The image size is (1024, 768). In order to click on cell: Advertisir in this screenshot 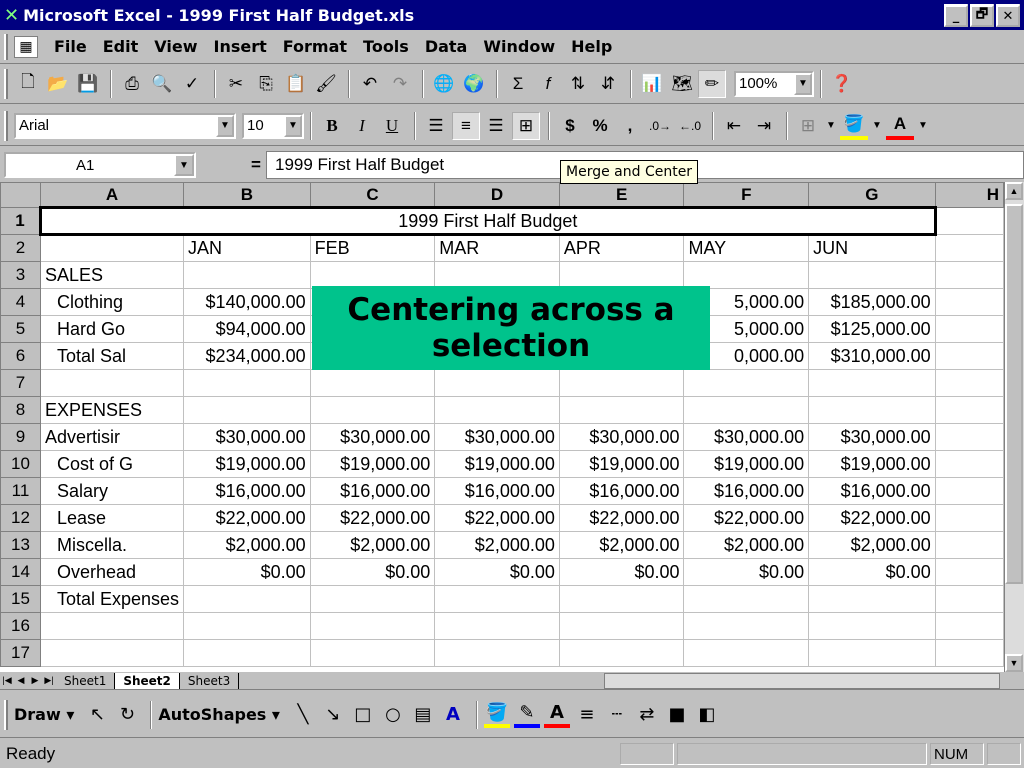, I will do `click(112, 437)`.